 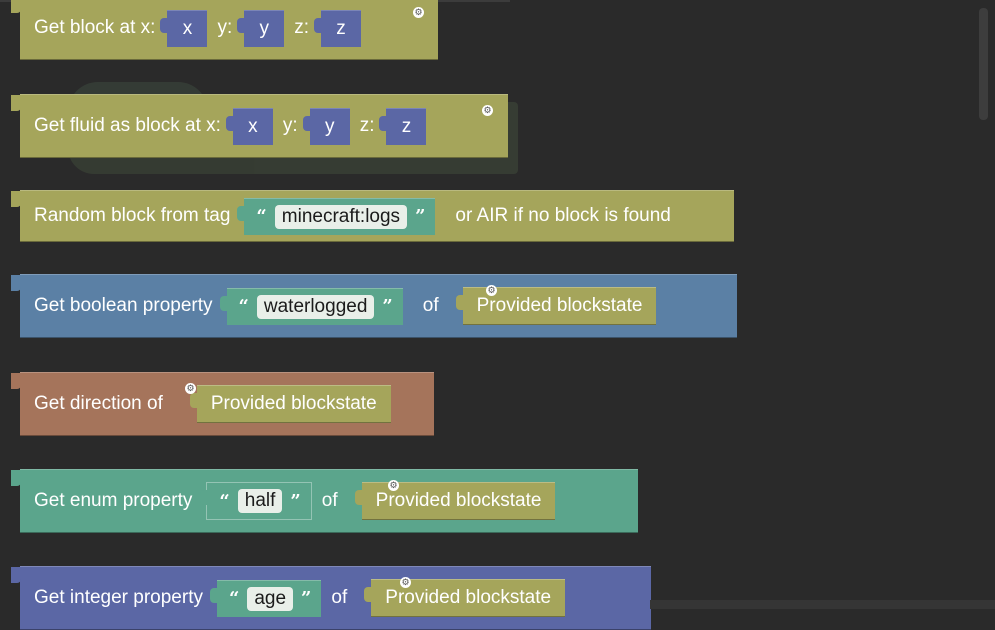 I want to click on random-block-label: Random block from tag, so click(x=132, y=215).